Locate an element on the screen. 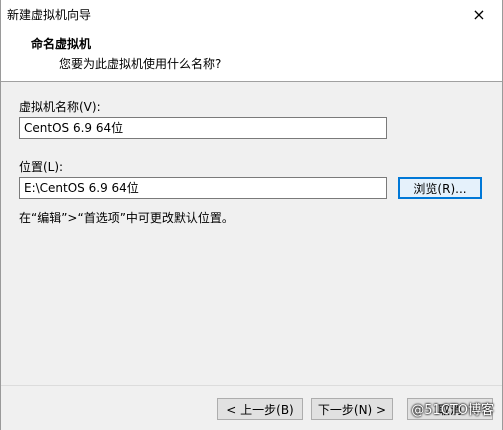 Image resolution: width=503 pixels, height=430 pixels. window-title: 新建虚拟机向导 is located at coordinates (49, 15).